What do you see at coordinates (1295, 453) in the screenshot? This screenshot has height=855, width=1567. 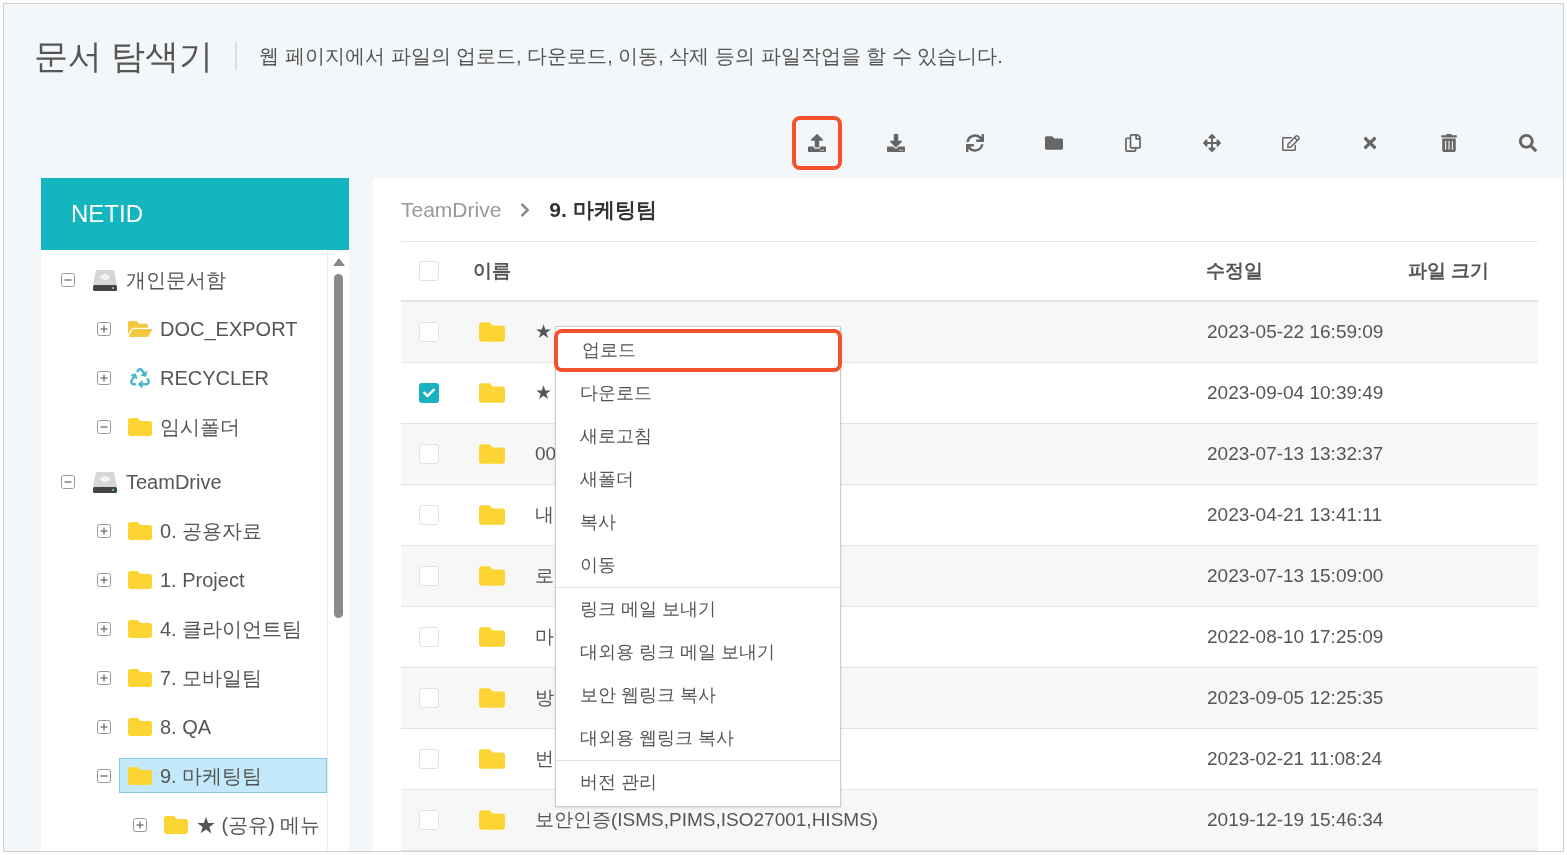 I see `modified-date: 2023-07-13 13:32:37` at bounding box center [1295, 453].